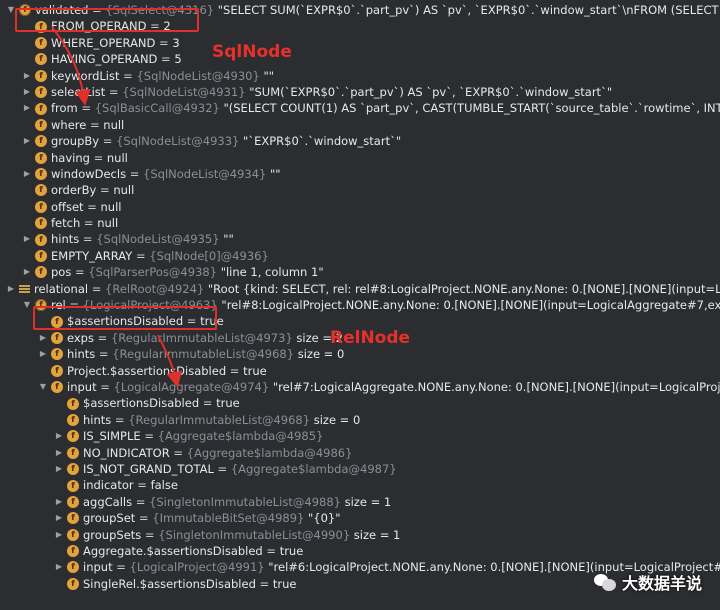 The width and height of the screenshot is (720, 610). What do you see at coordinates (67, 206) in the screenshot?
I see `field-name: offset` at bounding box center [67, 206].